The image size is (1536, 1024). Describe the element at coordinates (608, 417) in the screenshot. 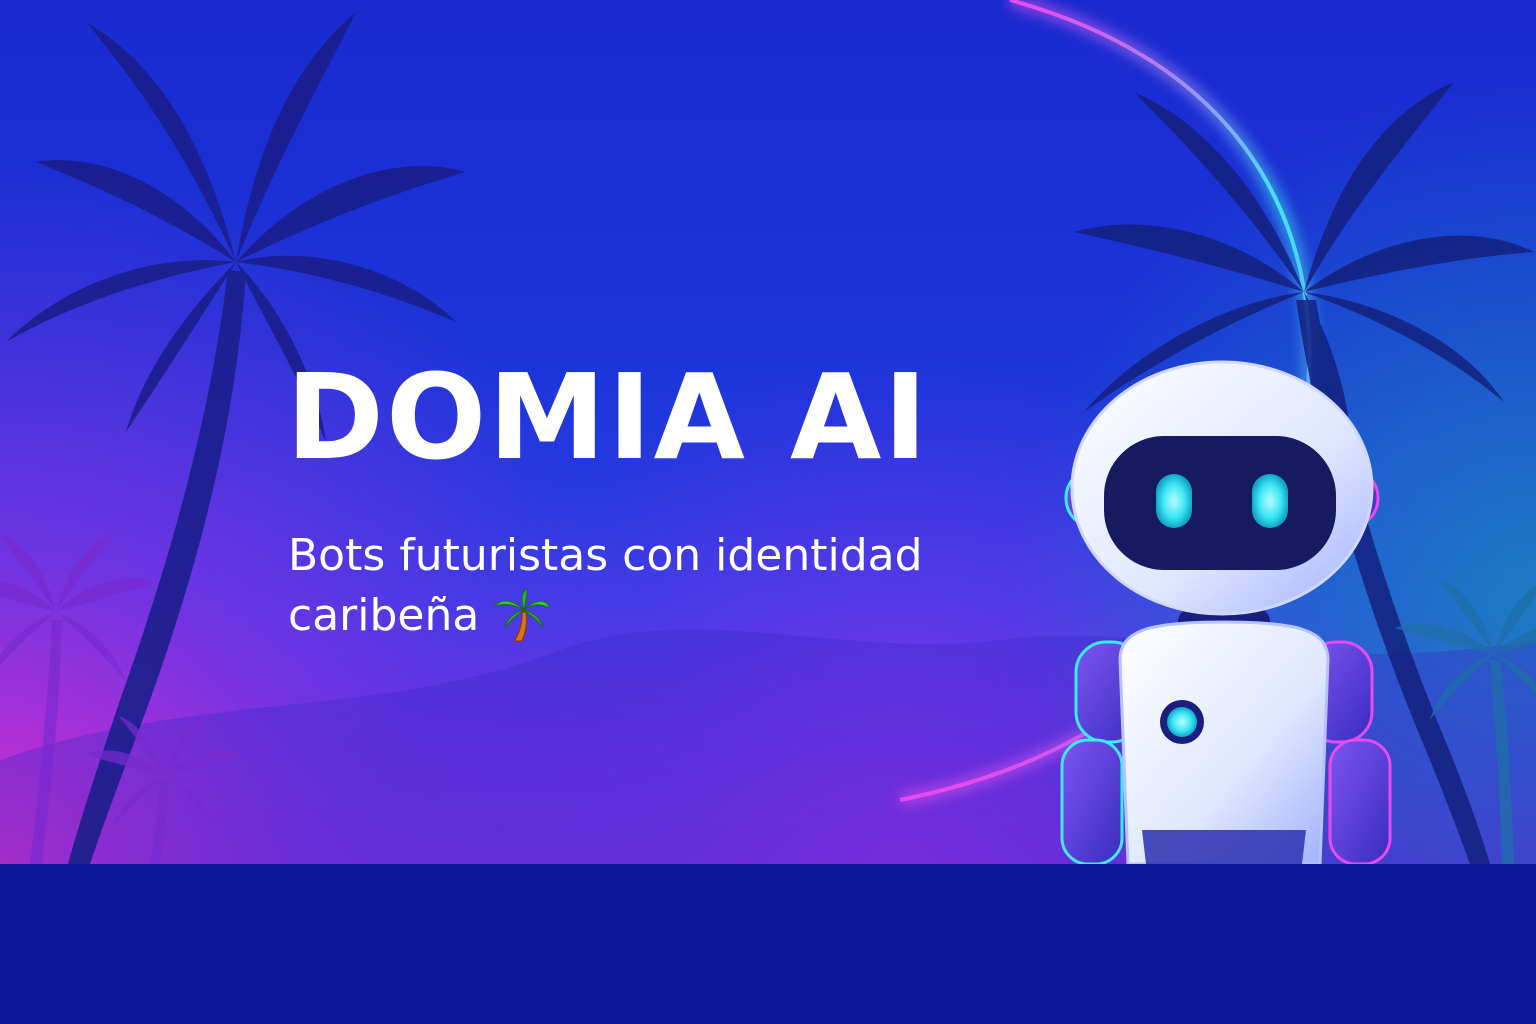

I see `brand-title: DOMIA AI` at that location.